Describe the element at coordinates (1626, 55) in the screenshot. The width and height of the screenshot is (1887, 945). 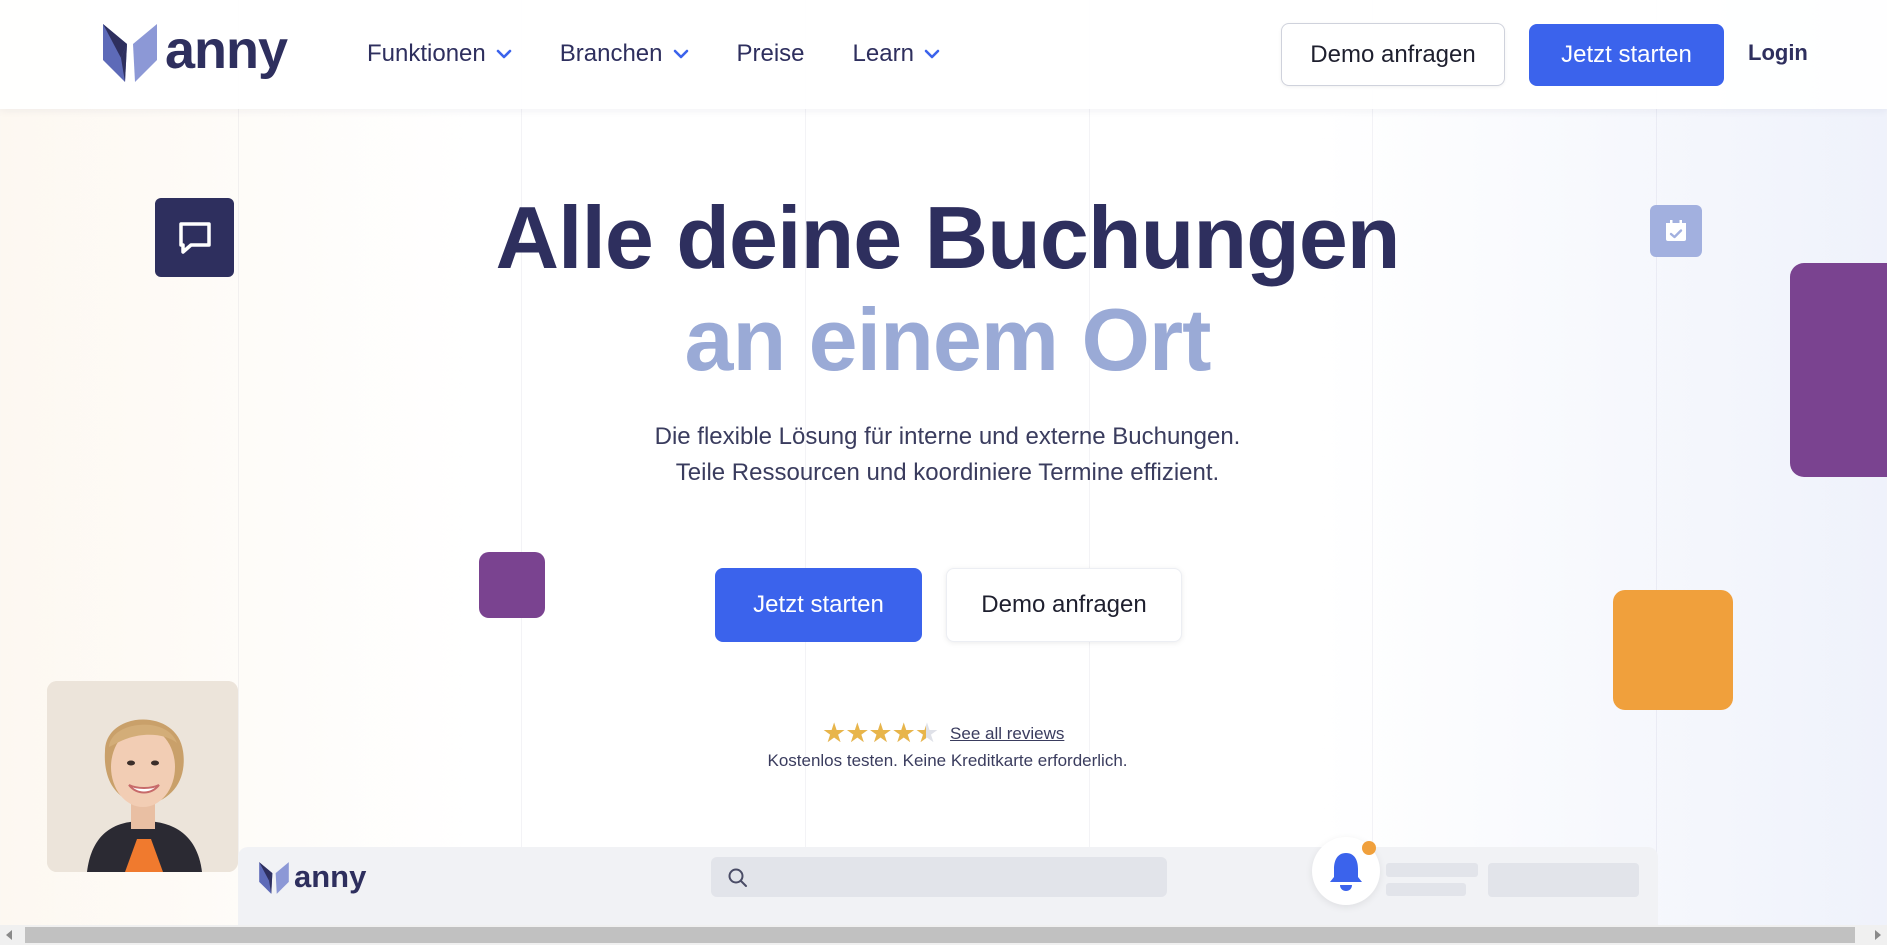
I see `header-start-button: Jetzt starten` at that location.